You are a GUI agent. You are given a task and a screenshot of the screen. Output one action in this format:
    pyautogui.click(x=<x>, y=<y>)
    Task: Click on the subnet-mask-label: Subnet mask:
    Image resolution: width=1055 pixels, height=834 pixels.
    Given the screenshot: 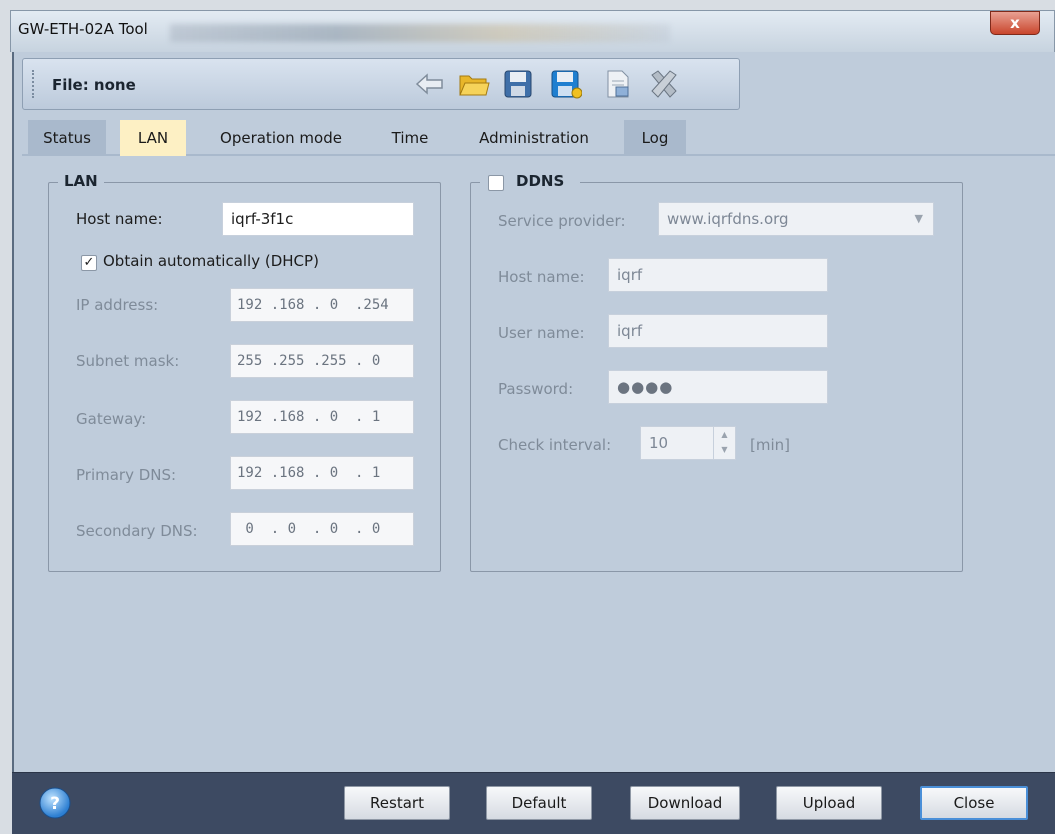 What is the action you would take?
    pyautogui.click(x=128, y=361)
    